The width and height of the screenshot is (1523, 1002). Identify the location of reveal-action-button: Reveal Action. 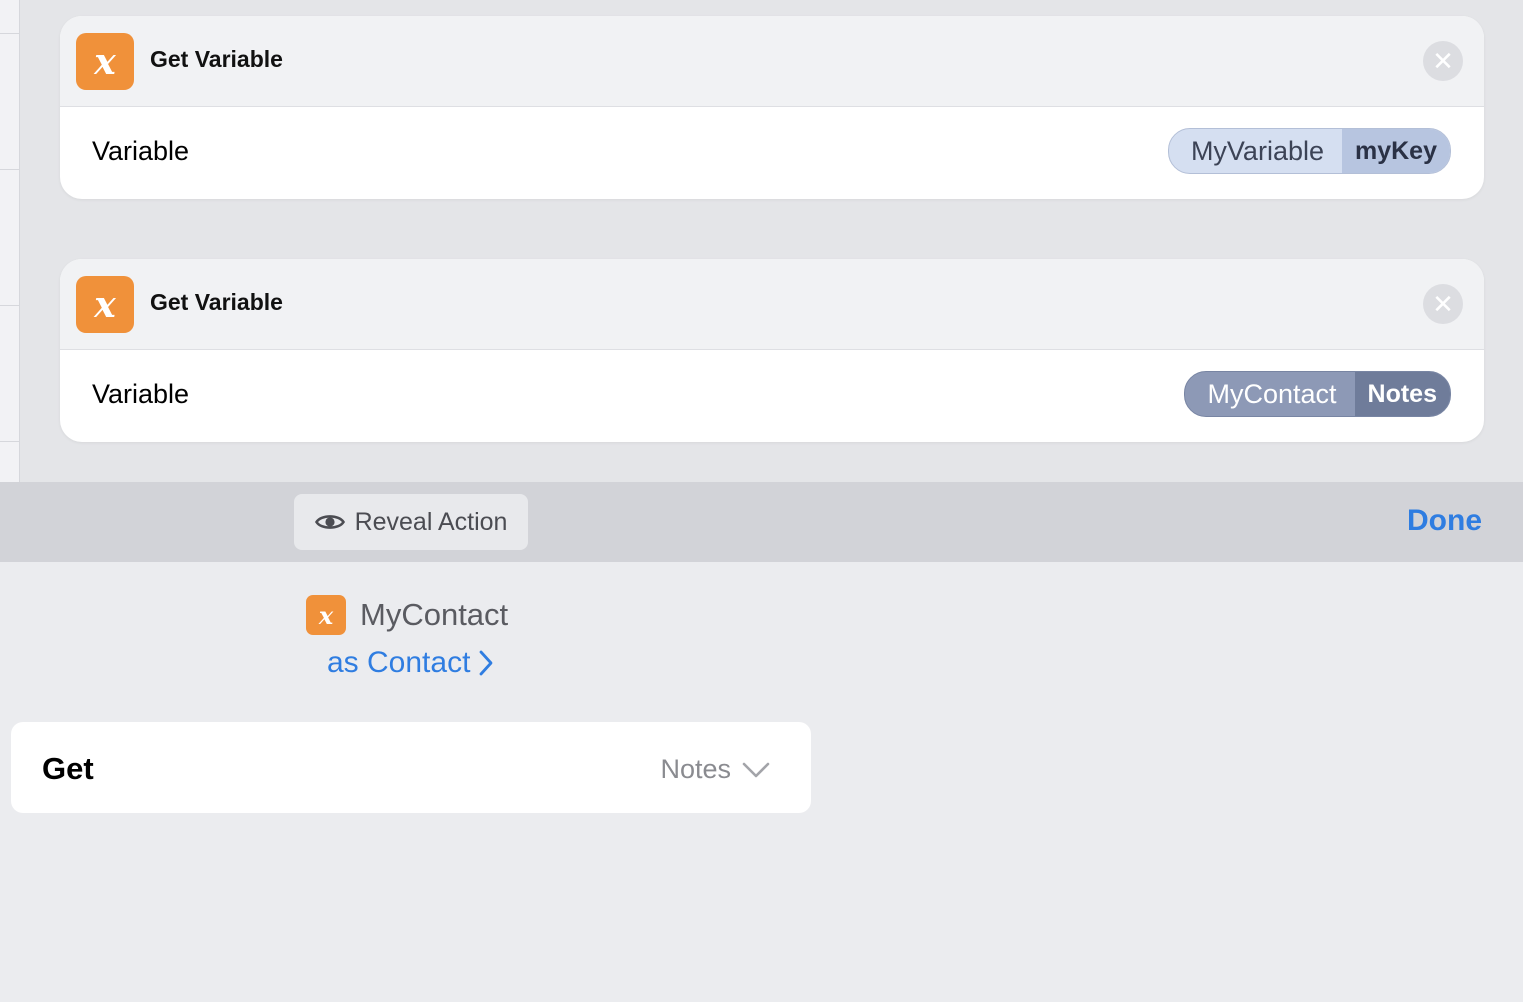
(411, 522).